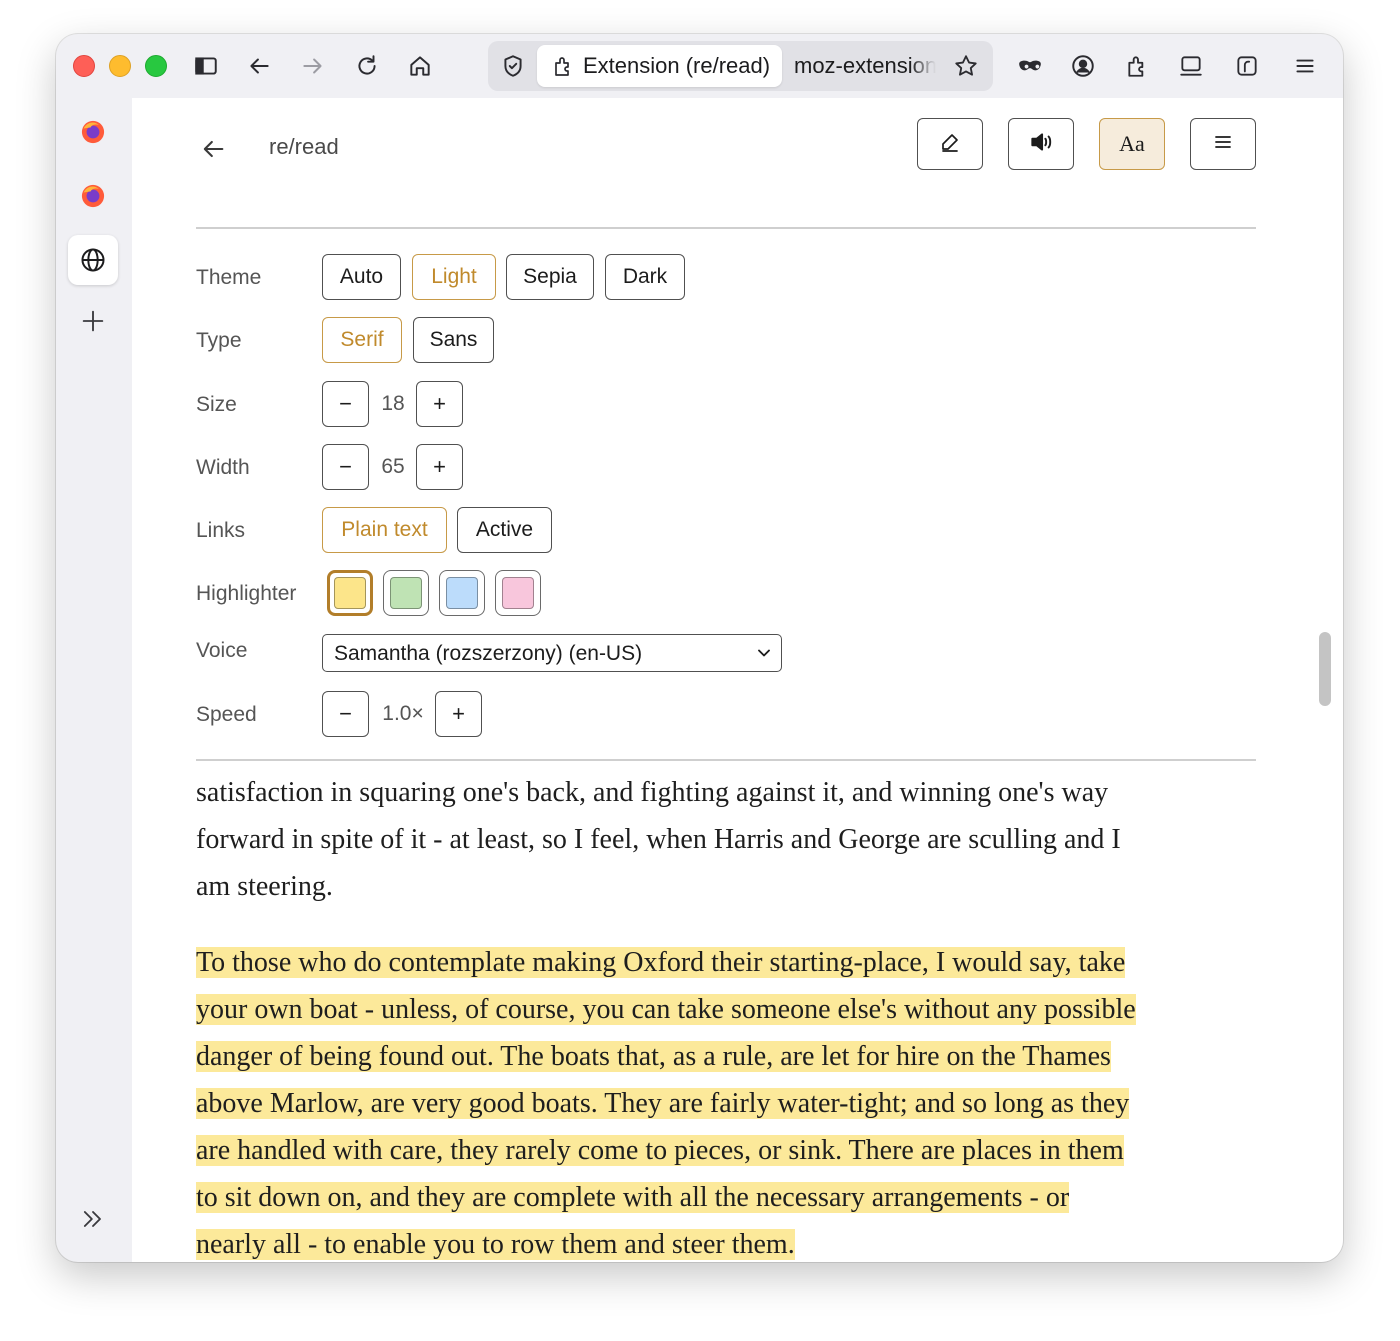 Image resolution: width=1400 pixels, height=1341 pixels. I want to click on plus-icon, so click(93, 321).